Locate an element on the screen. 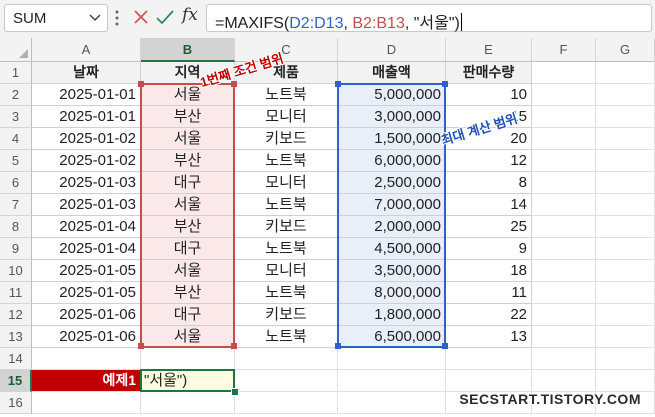 The image size is (655, 417). quantity-cell: 14 is located at coordinates (489, 205).